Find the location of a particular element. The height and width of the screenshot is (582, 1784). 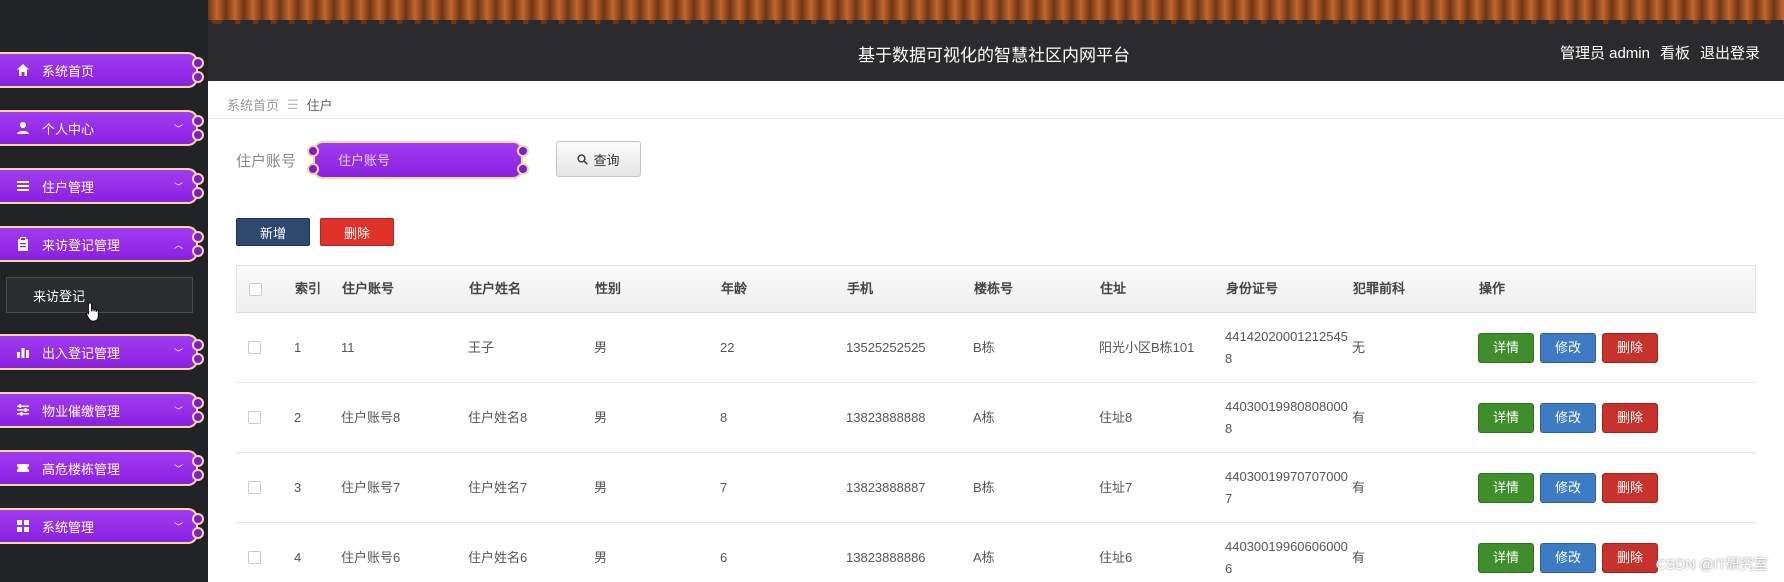

sidebar-item-label: 出入登记管理 is located at coordinates (81, 353).